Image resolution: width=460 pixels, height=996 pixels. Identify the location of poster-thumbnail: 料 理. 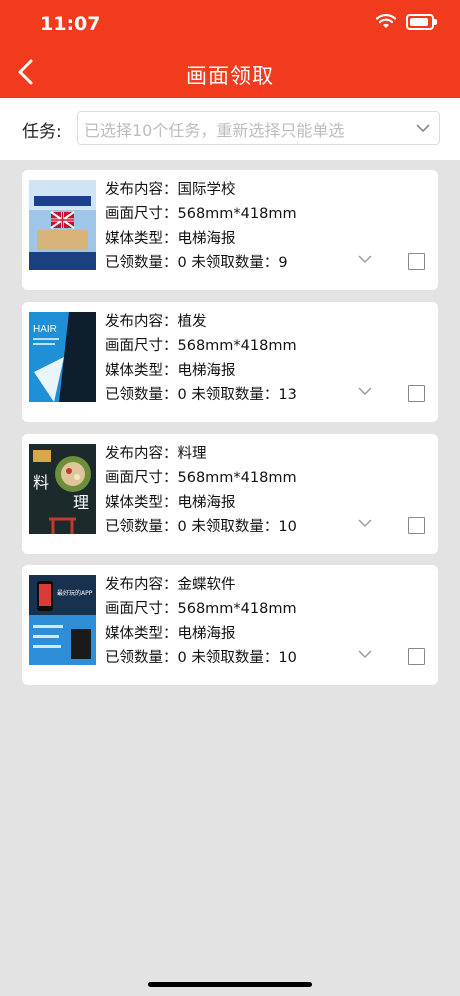
(62, 489).